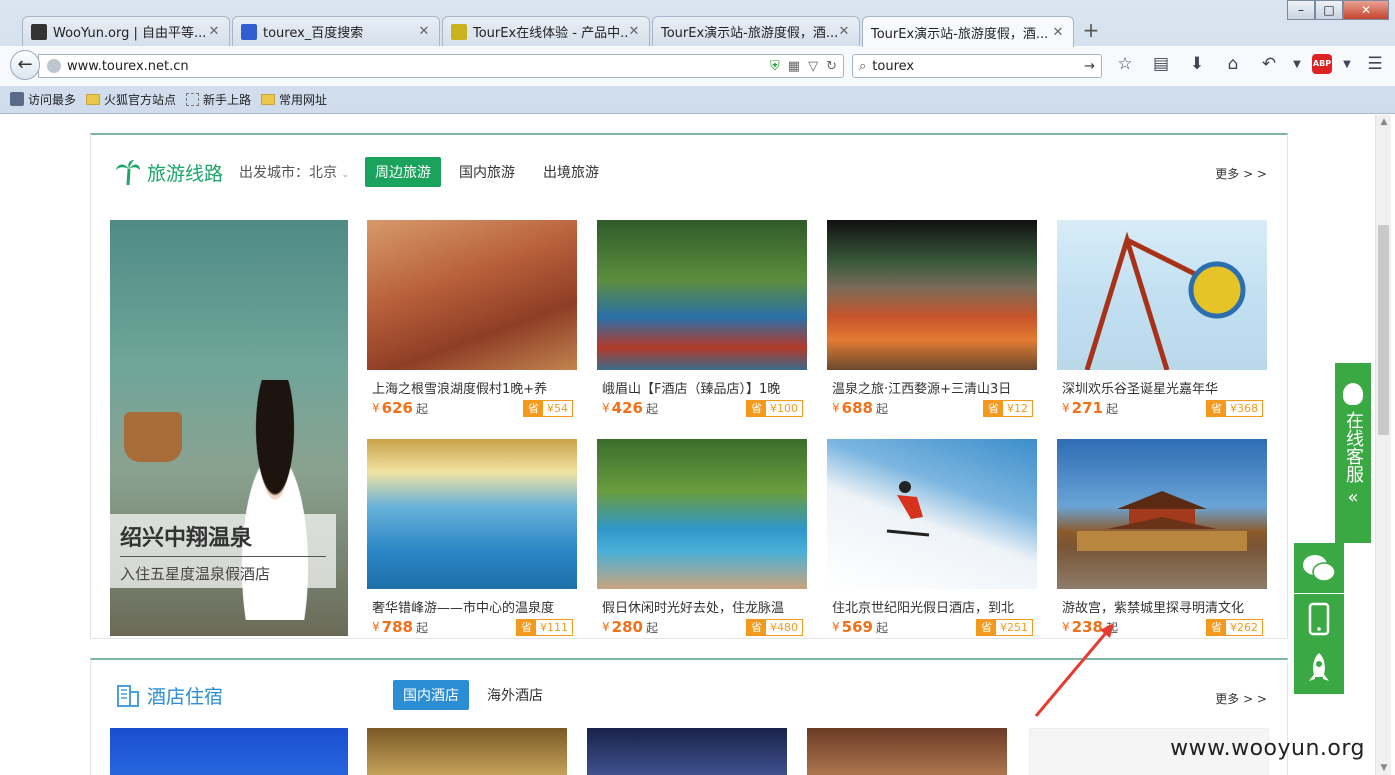  Describe the element at coordinates (472, 606) in the screenshot. I see `product-title: 奢华错峰游——市中心的温泉度` at that location.